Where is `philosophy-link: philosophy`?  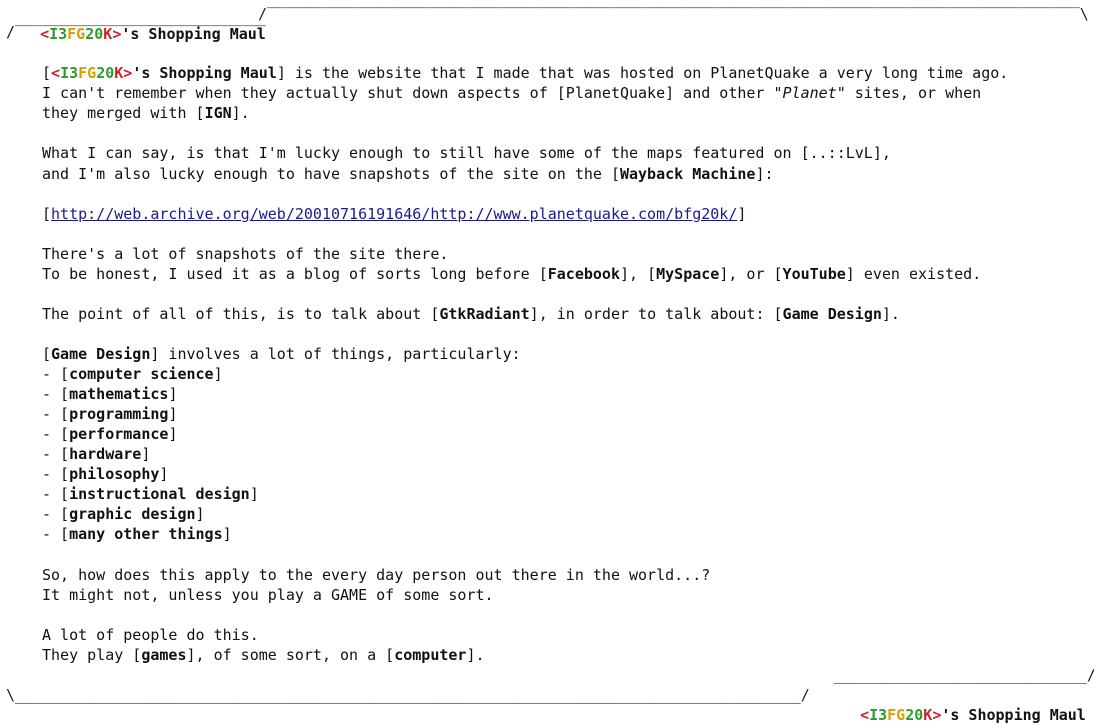 philosophy-link: philosophy is located at coordinates (114, 474).